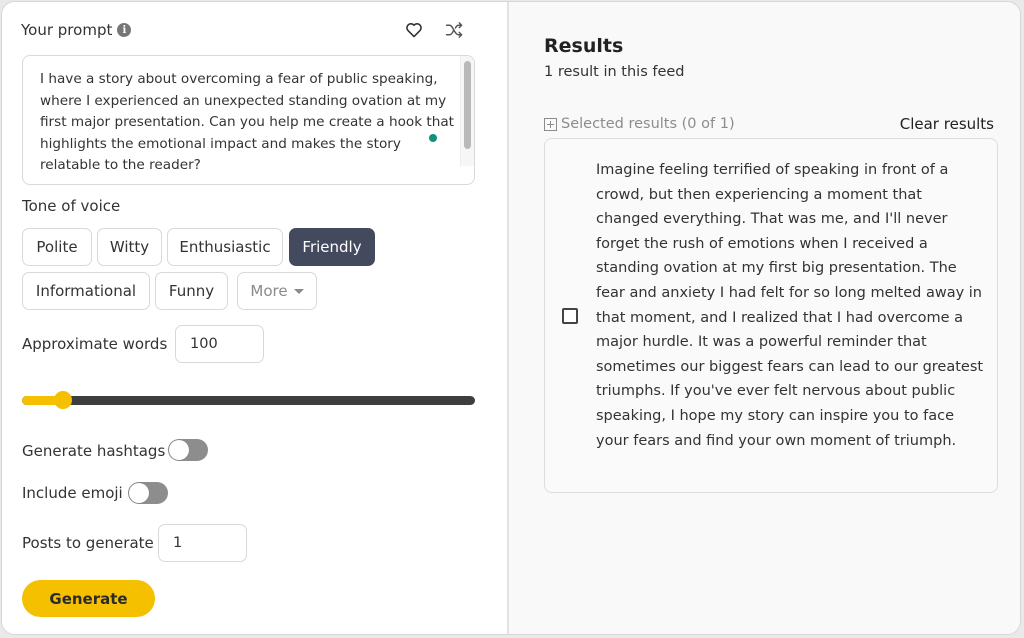  Describe the element at coordinates (88, 598) in the screenshot. I see `generate-button: Generate` at that location.